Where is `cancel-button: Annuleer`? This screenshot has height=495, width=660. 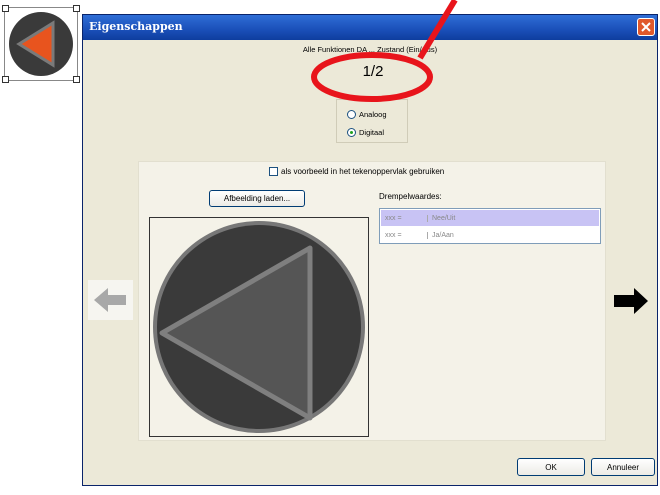
cancel-button: Annuleer is located at coordinates (623, 467).